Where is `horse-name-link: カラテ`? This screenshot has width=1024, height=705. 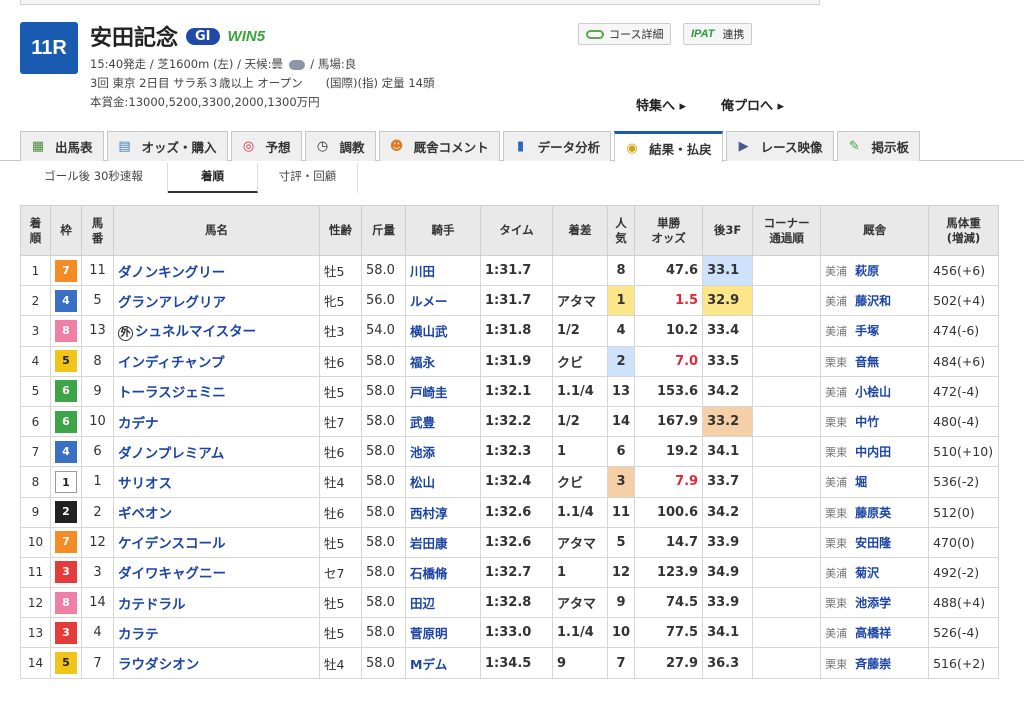 horse-name-link: カラテ is located at coordinates (216, 633).